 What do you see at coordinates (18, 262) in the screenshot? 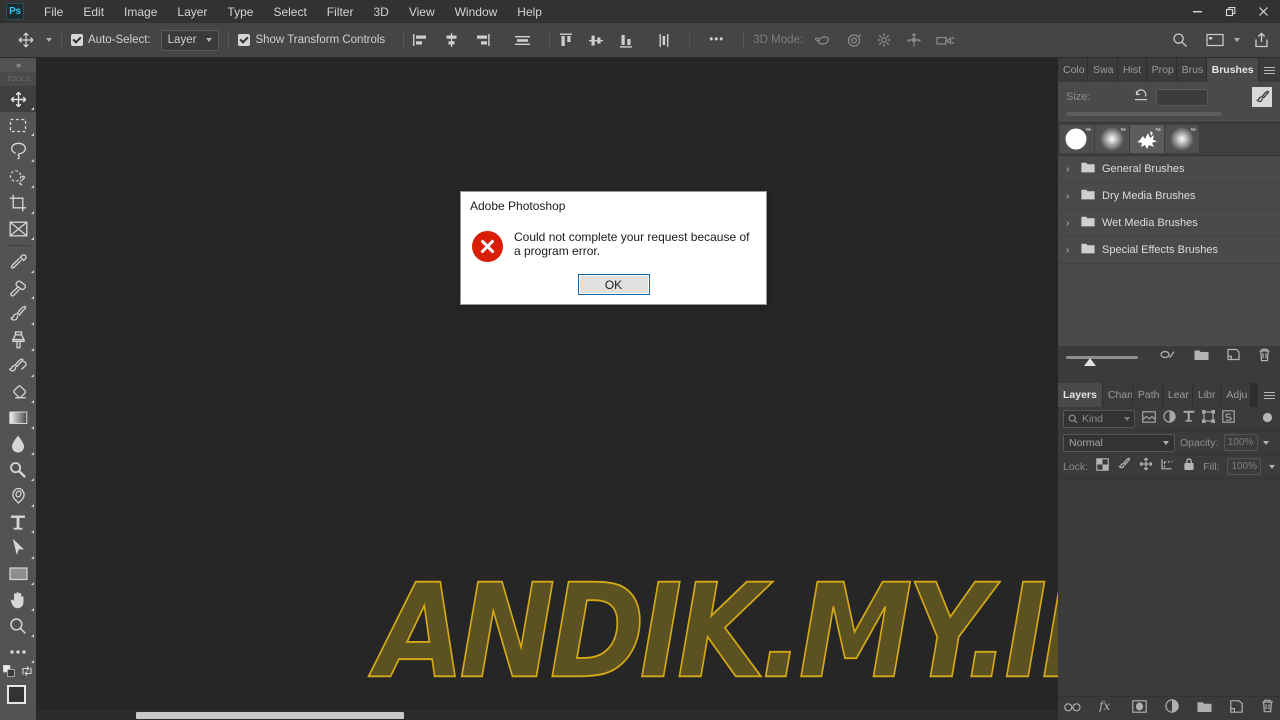
I see `tool-eyedropper` at bounding box center [18, 262].